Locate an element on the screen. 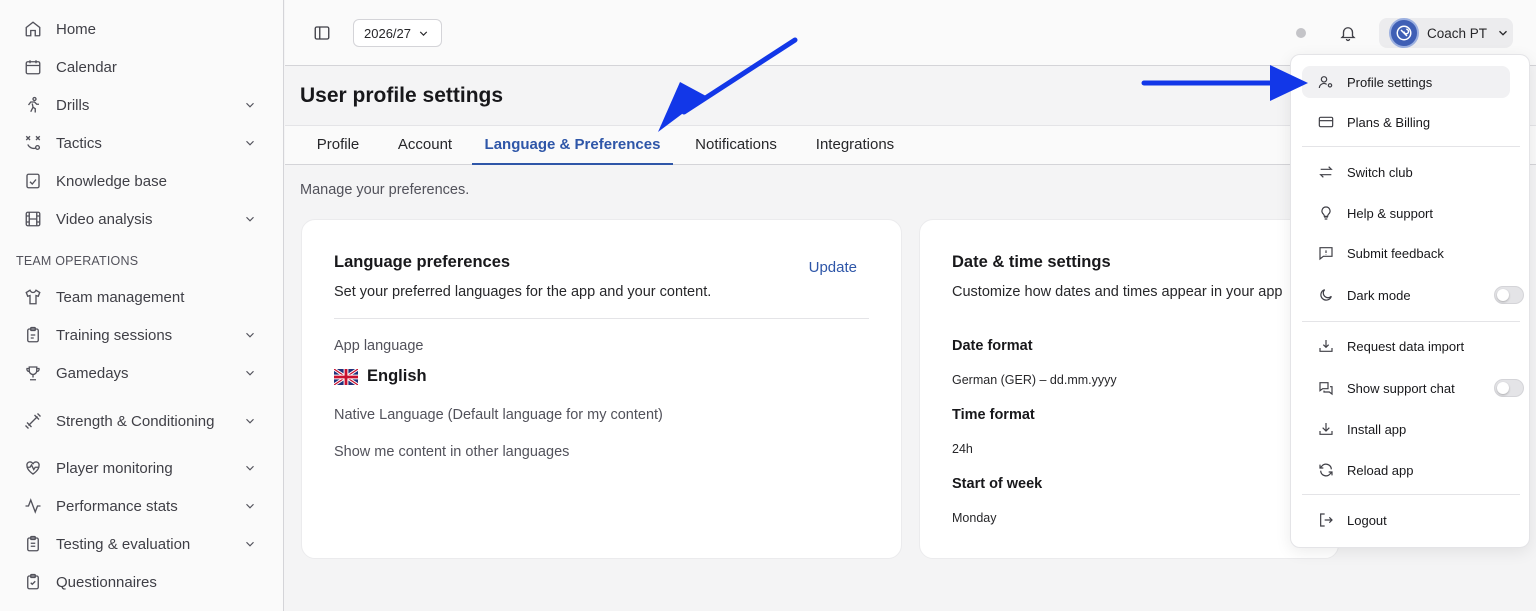  menu-item-request-data-import: Request data import is located at coordinates (1406, 346).